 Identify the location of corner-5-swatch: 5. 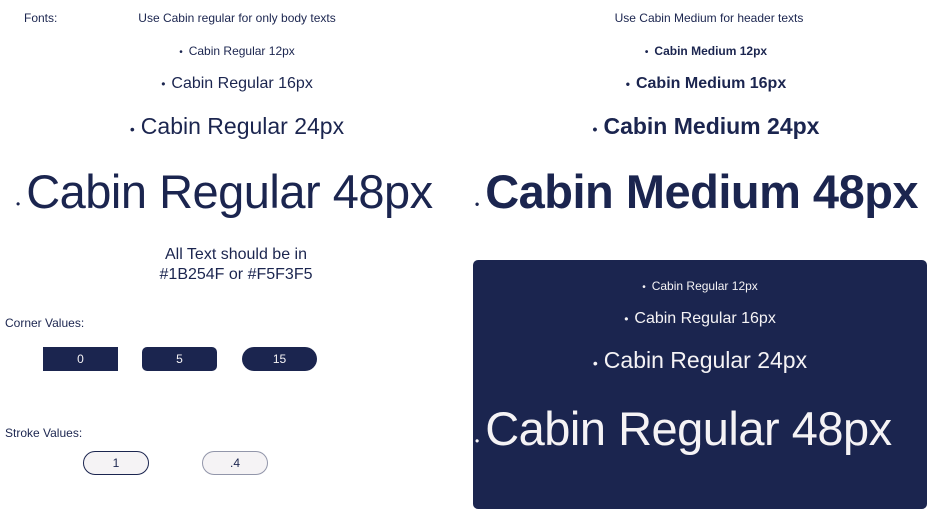
(179, 359).